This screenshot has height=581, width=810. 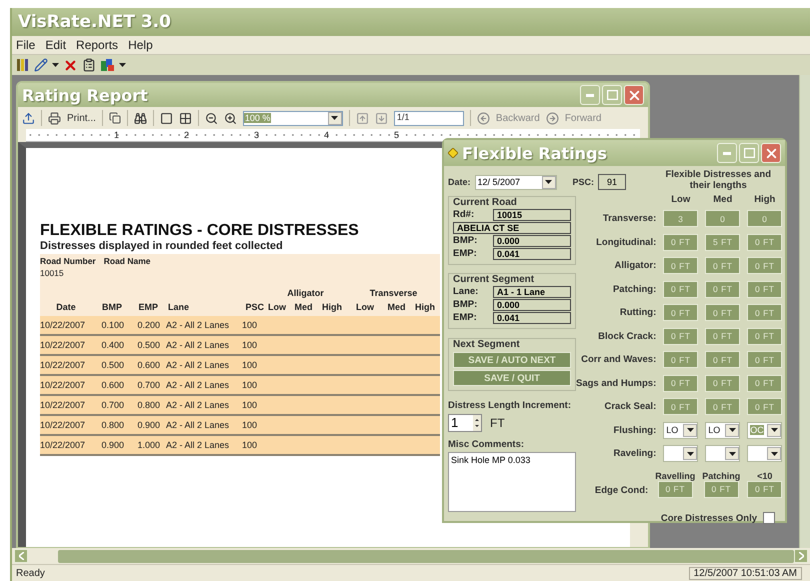 I want to click on save-button: SAVE / QUIT, so click(x=512, y=378).